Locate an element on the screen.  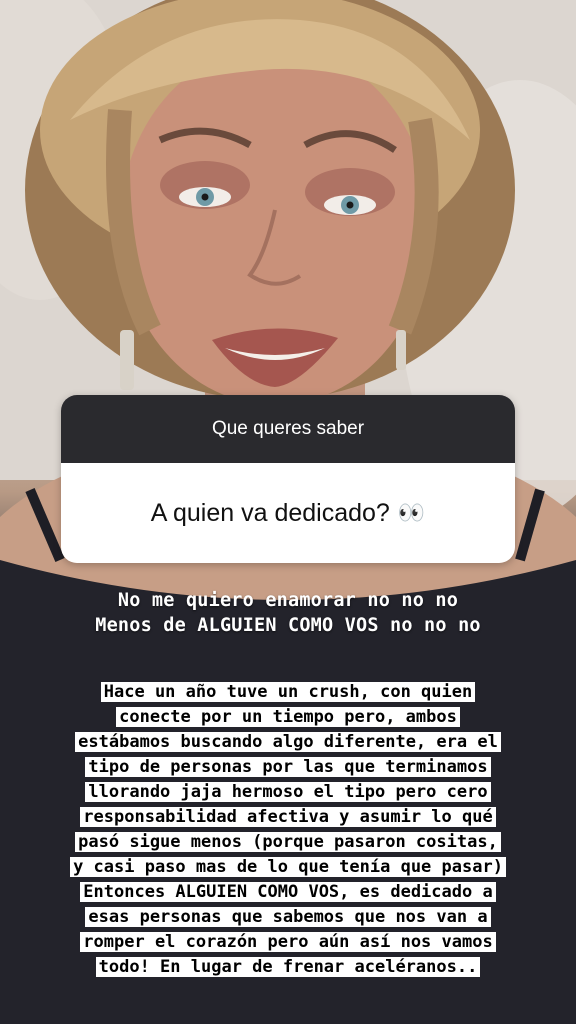
story-line: esas personas que sabemos que nos van a is located at coordinates (288, 917).